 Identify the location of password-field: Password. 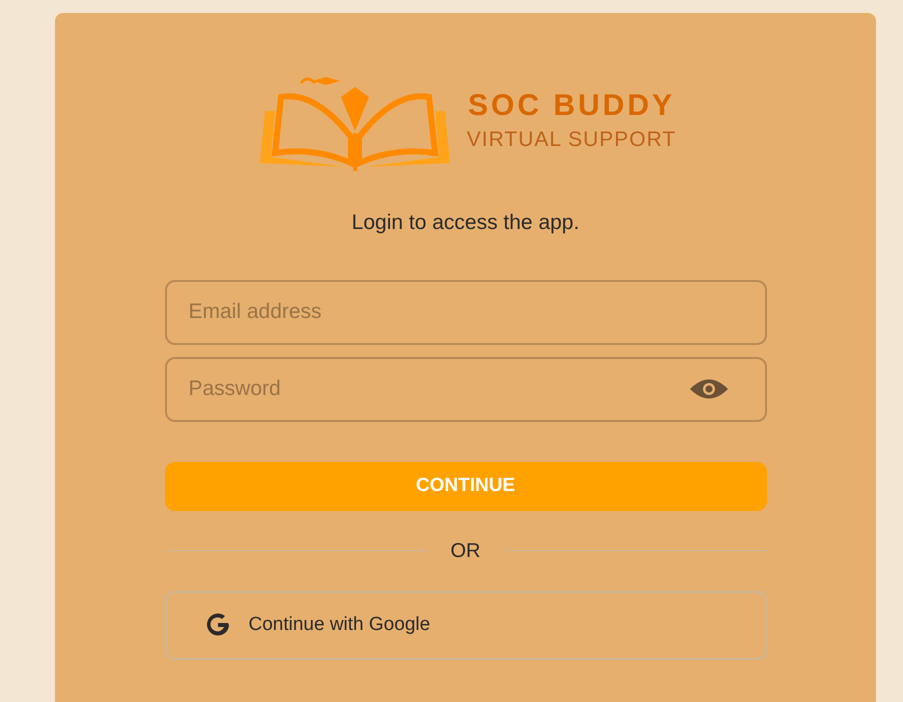
(465, 389).